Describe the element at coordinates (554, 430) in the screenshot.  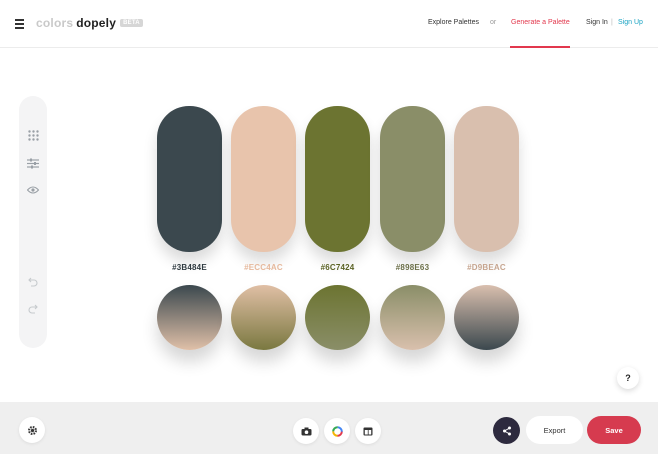
I see `export-button: Export` at that location.